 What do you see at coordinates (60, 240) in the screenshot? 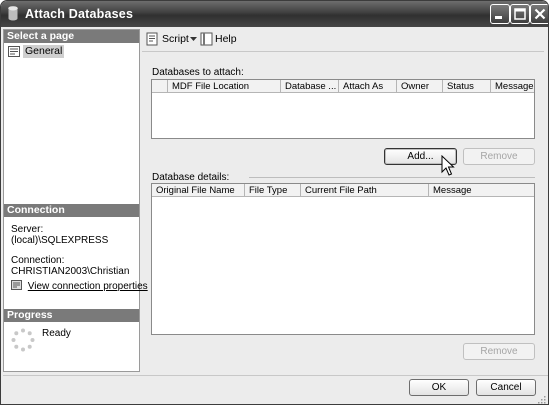
I see `server-value: (local)\SQLEXPRESS` at bounding box center [60, 240].